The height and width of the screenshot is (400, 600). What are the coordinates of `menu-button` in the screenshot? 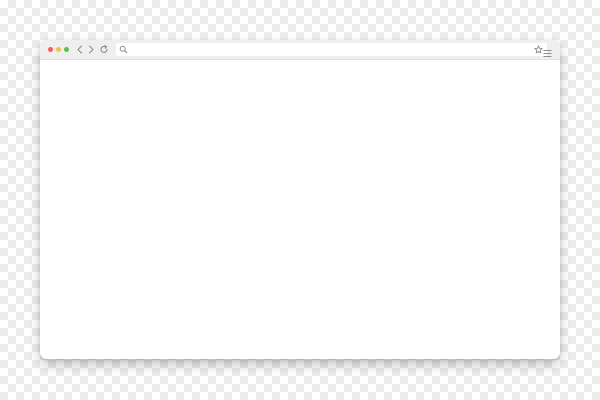 It's located at (547, 51).